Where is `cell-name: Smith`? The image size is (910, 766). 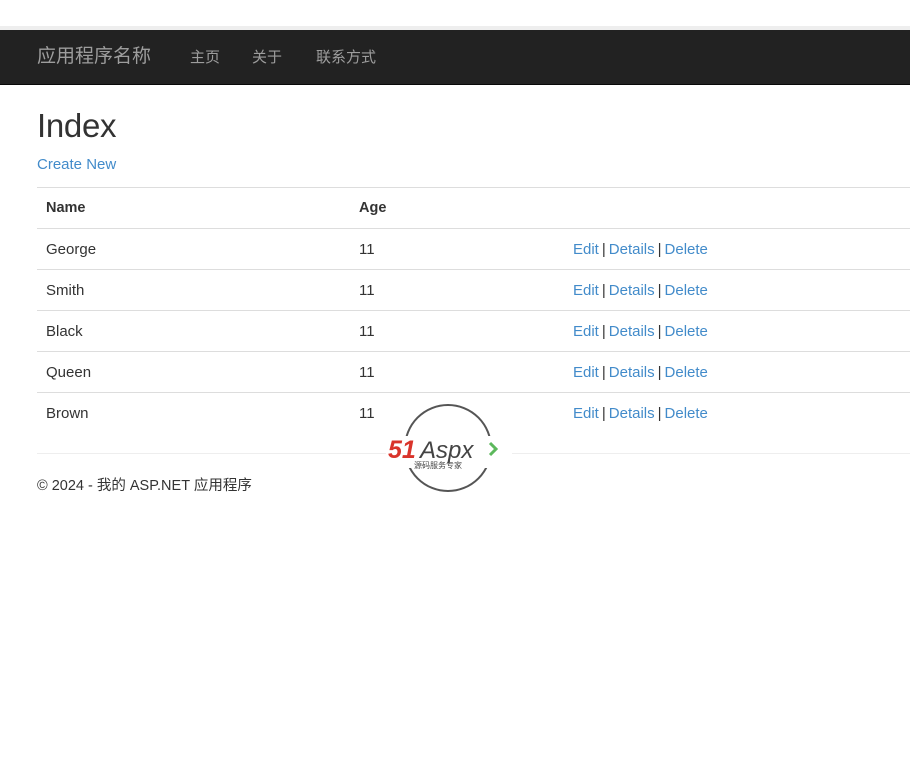
cell-name: Smith is located at coordinates (193, 290).